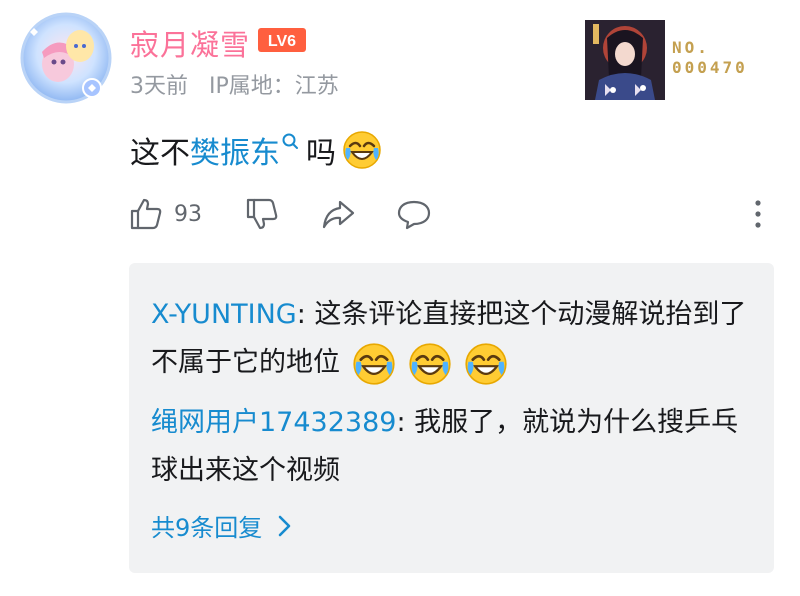 Image resolution: width=800 pixels, height=596 pixels. I want to click on reply-author: X-YUNTING, so click(224, 314).